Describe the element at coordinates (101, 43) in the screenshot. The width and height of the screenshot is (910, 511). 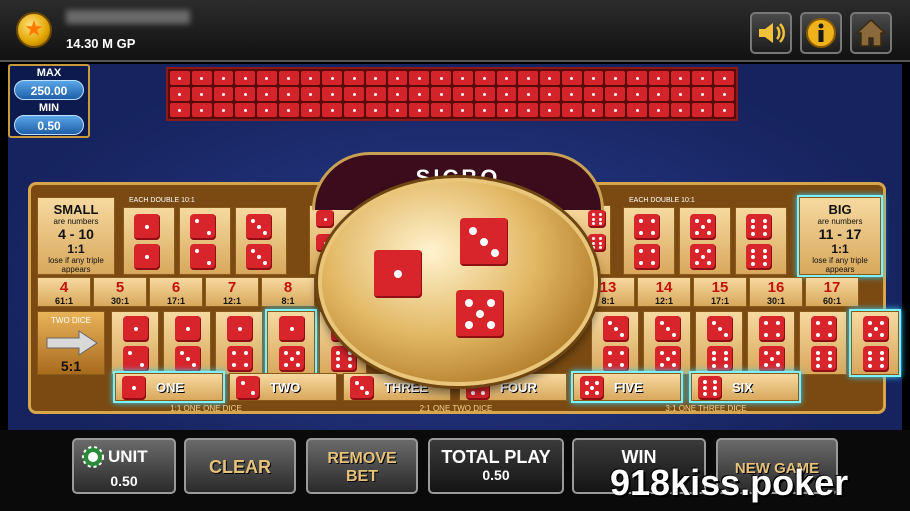
I see `balance-text: 14.30 M GP` at that location.